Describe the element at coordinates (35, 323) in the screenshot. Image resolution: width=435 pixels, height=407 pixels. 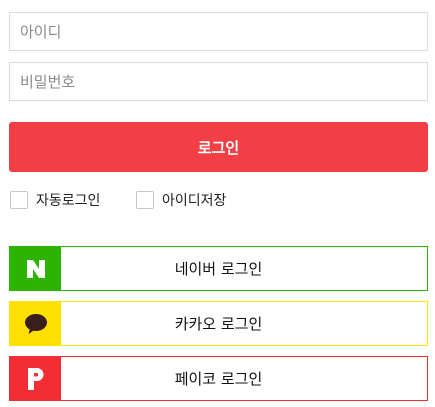
I see `kakao-talk-bubble-icon` at that location.